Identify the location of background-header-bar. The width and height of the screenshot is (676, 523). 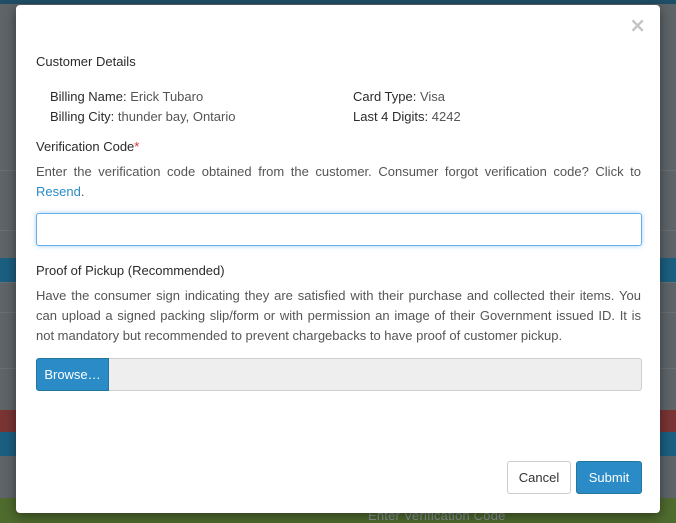
(338, 2).